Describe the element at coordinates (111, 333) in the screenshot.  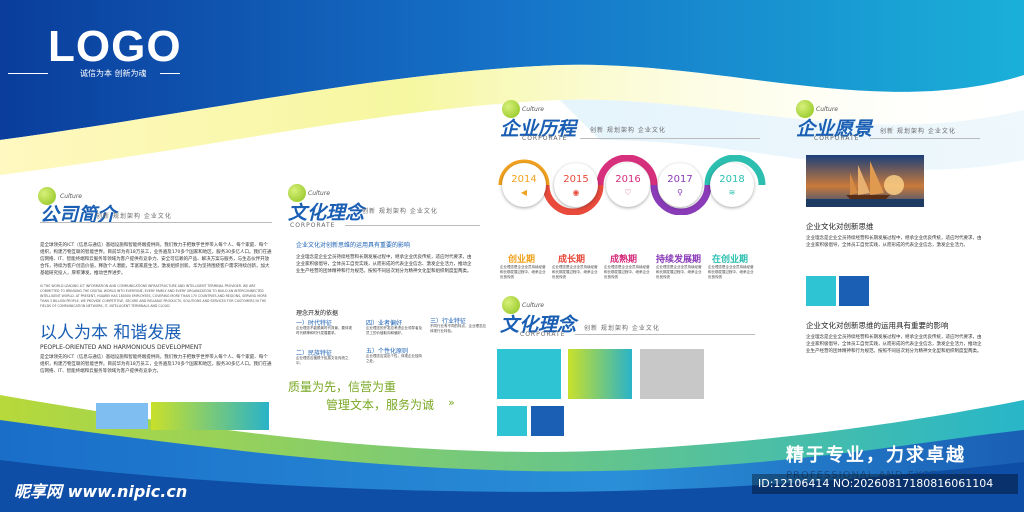
I see `profile-motto: 以人为本 和谐发展` at that location.